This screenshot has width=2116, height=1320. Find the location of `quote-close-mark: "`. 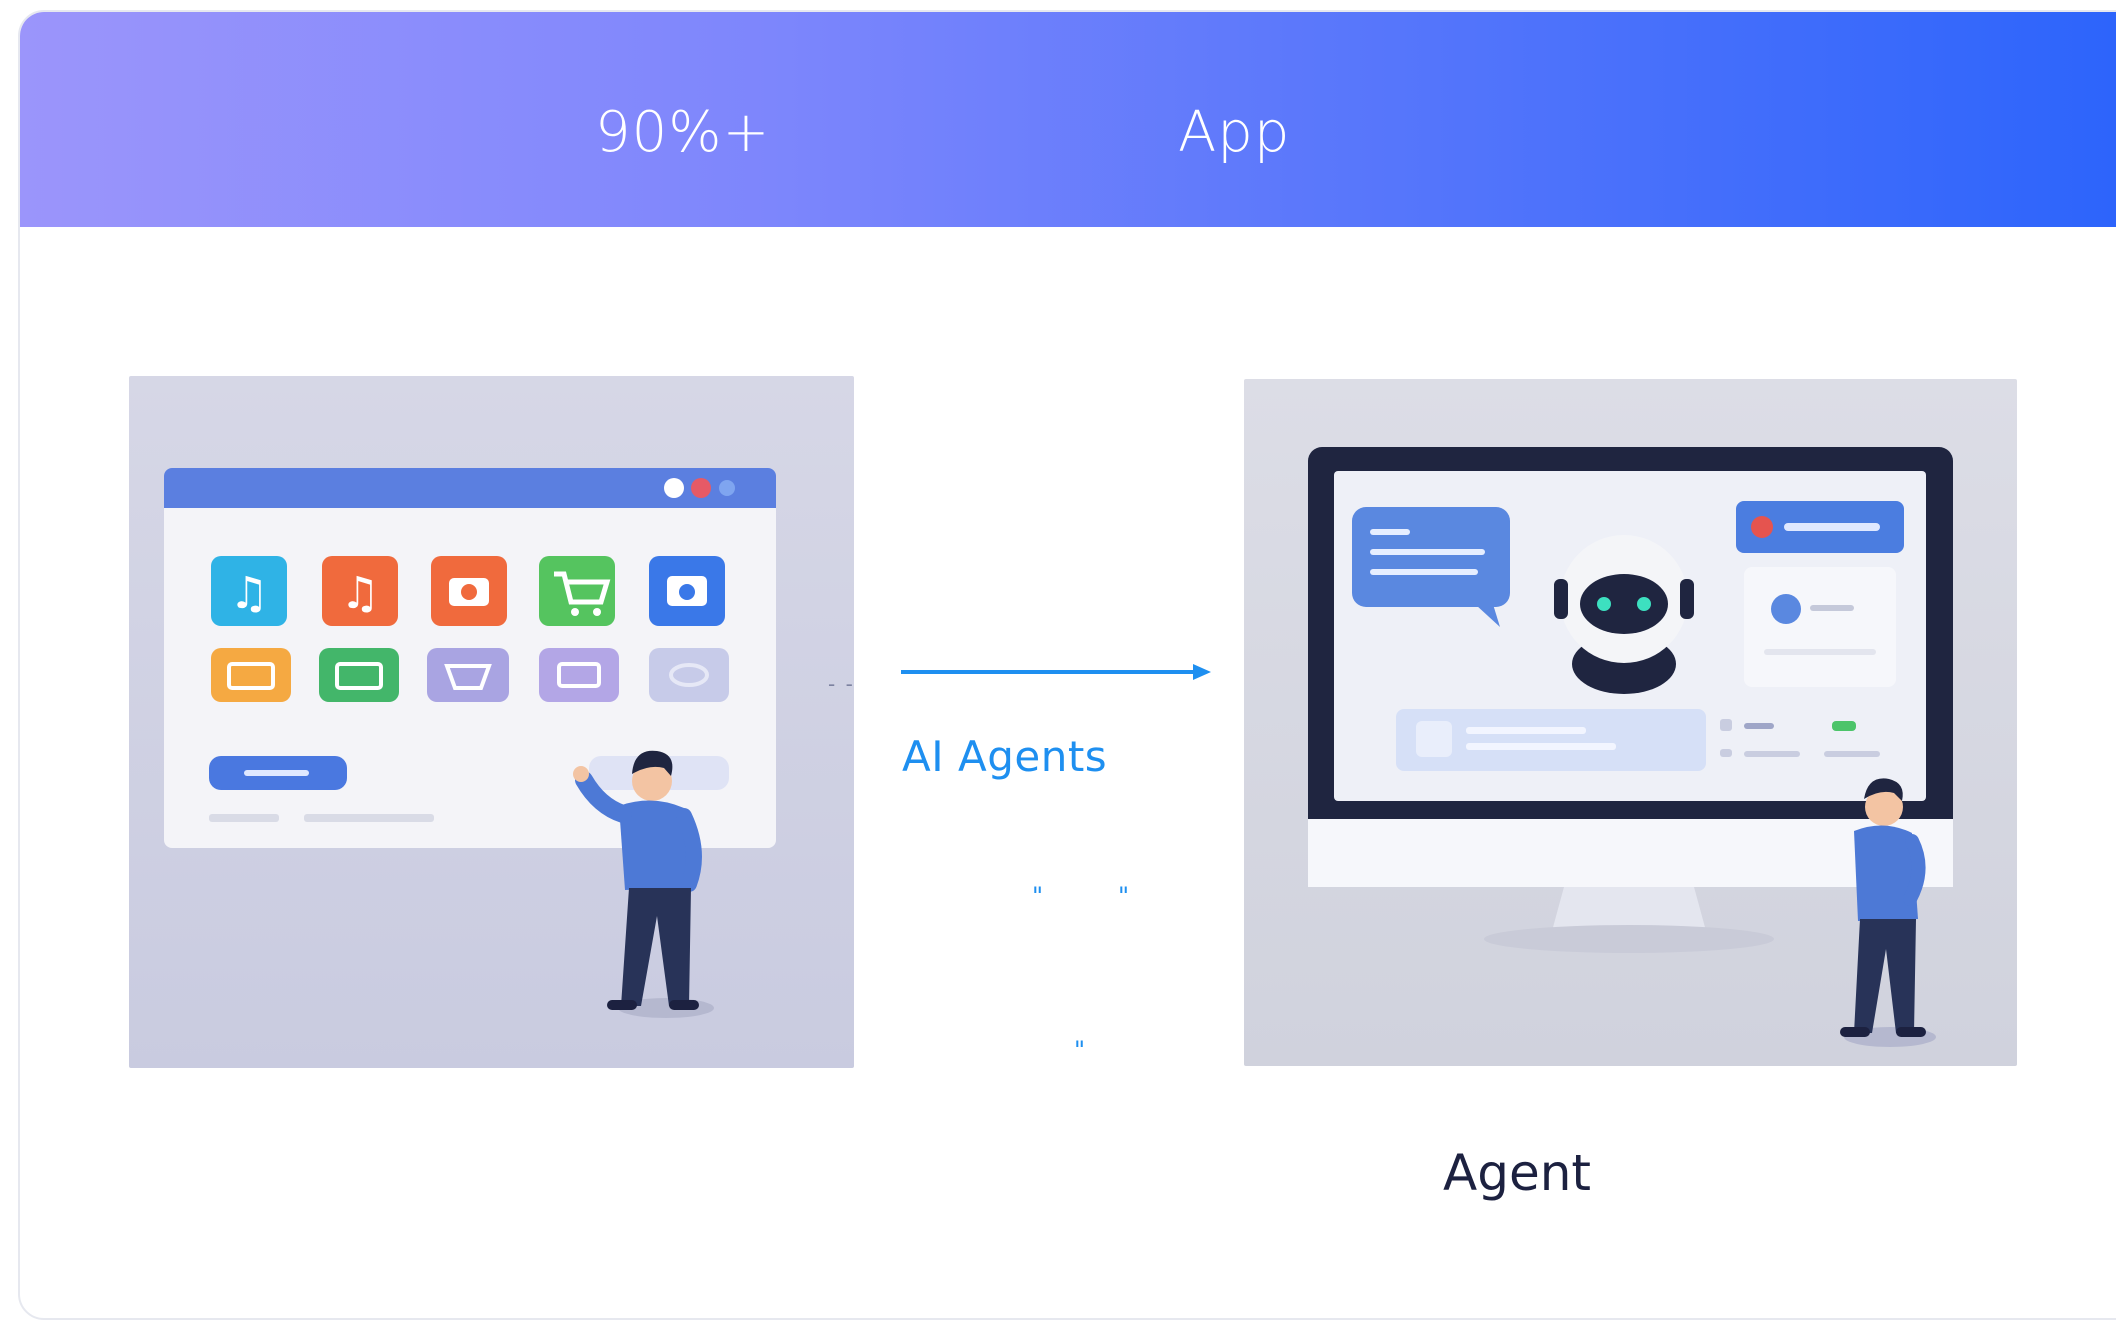

quote-close-mark: " is located at coordinates (1124, 896).